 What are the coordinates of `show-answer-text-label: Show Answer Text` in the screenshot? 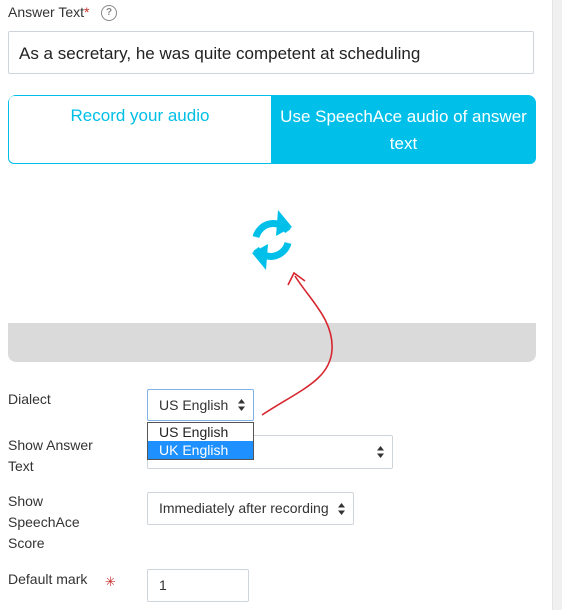 It's located at (50, 455).